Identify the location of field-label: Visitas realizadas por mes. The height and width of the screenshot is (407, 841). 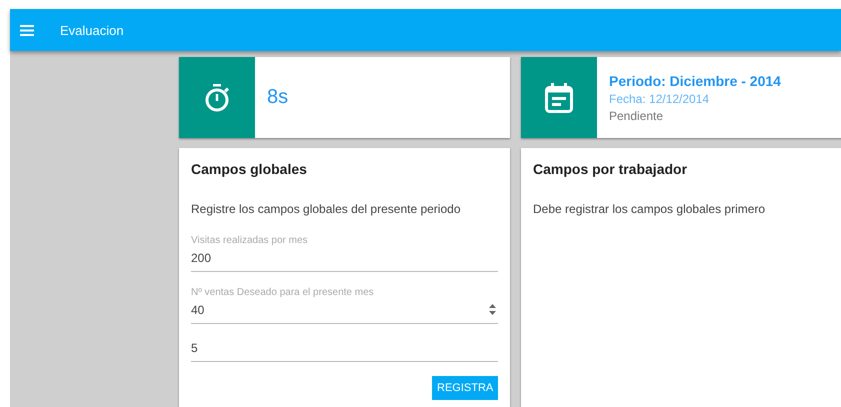
(250, 240).